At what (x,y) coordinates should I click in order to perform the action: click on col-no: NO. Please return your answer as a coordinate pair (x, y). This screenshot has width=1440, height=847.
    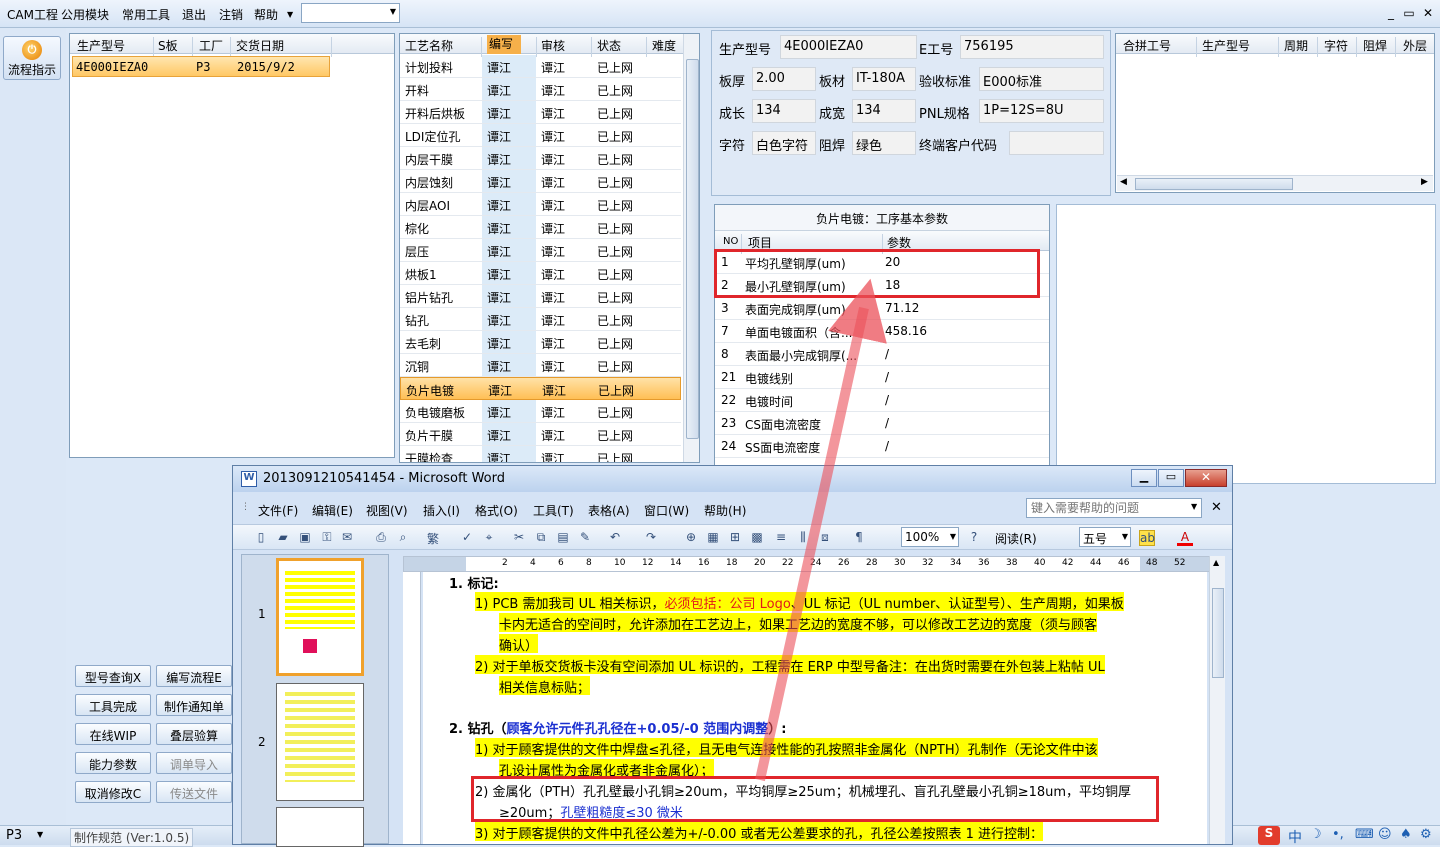
    Looking at the image, I should click on (730, 241).